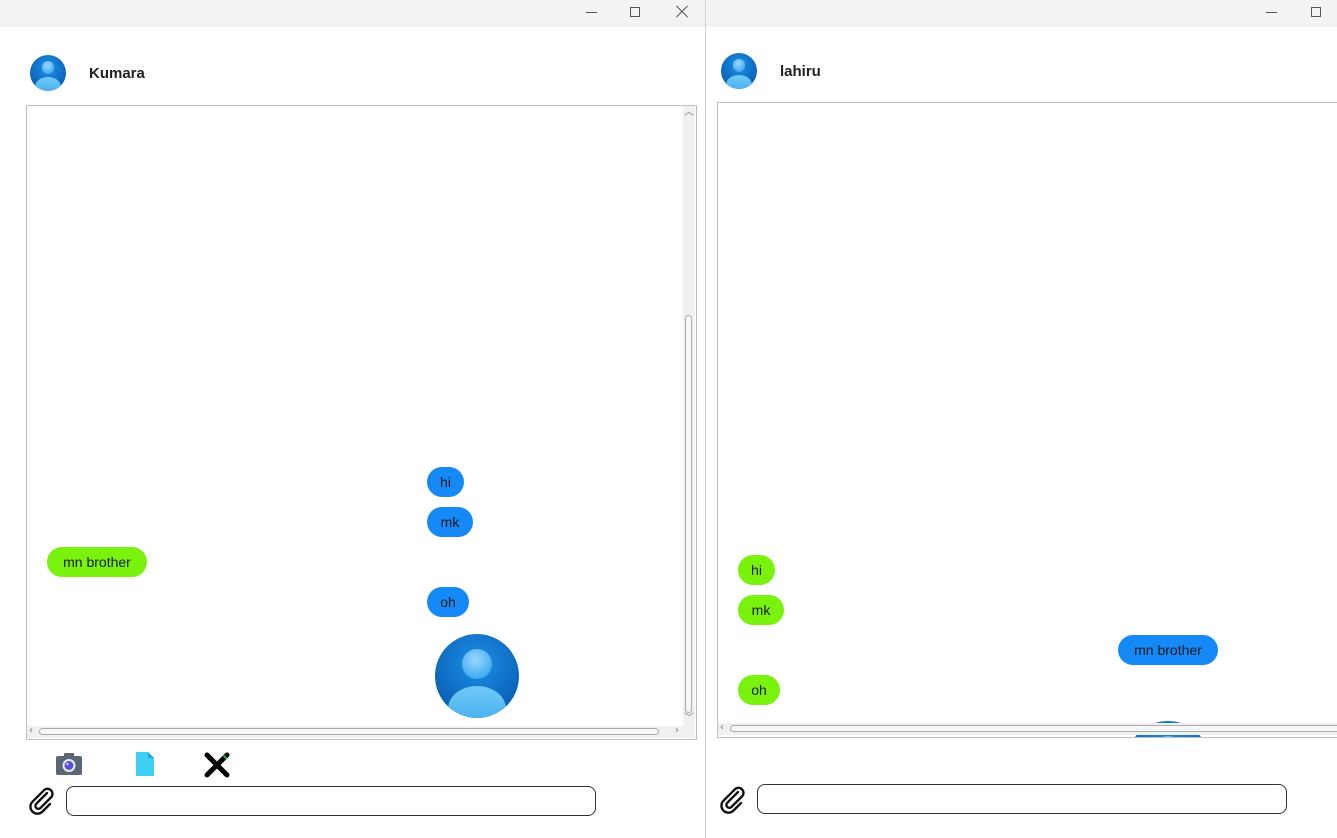  I want to click on scroll-right-arrow-icon: ›, so click(677, 731).